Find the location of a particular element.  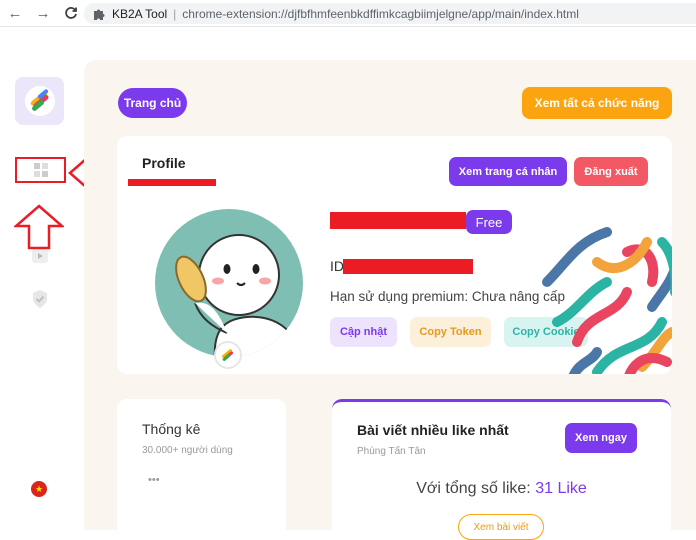

dashboard-nav-item is located at coordinates (40, 170).